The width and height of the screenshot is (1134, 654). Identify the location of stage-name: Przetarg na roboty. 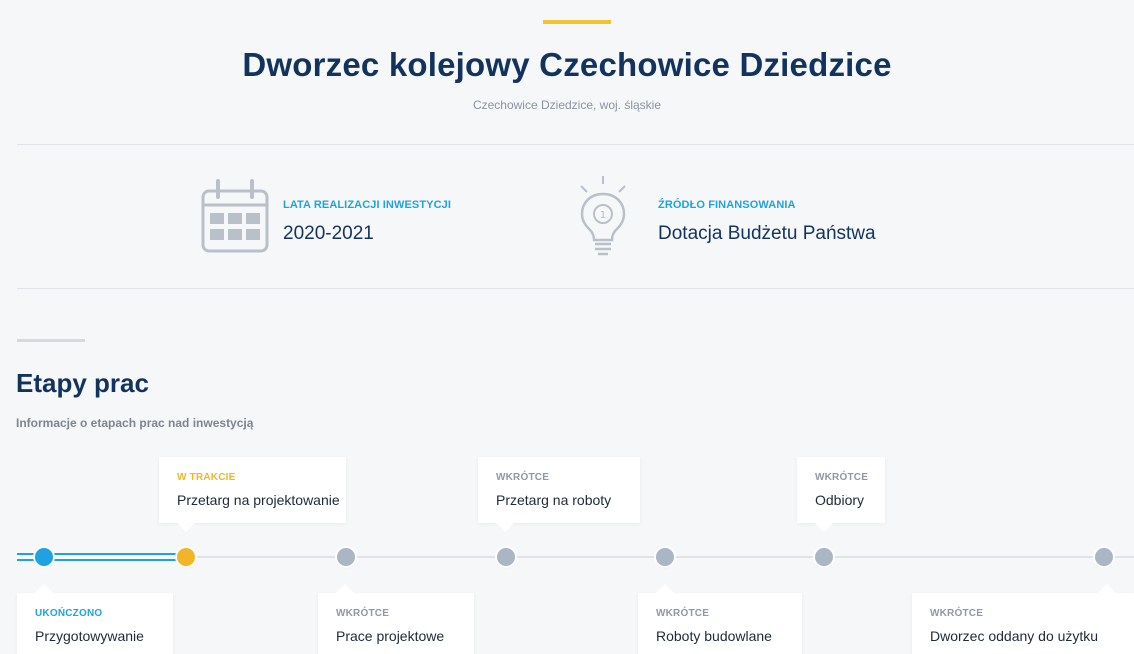
(554, 500).